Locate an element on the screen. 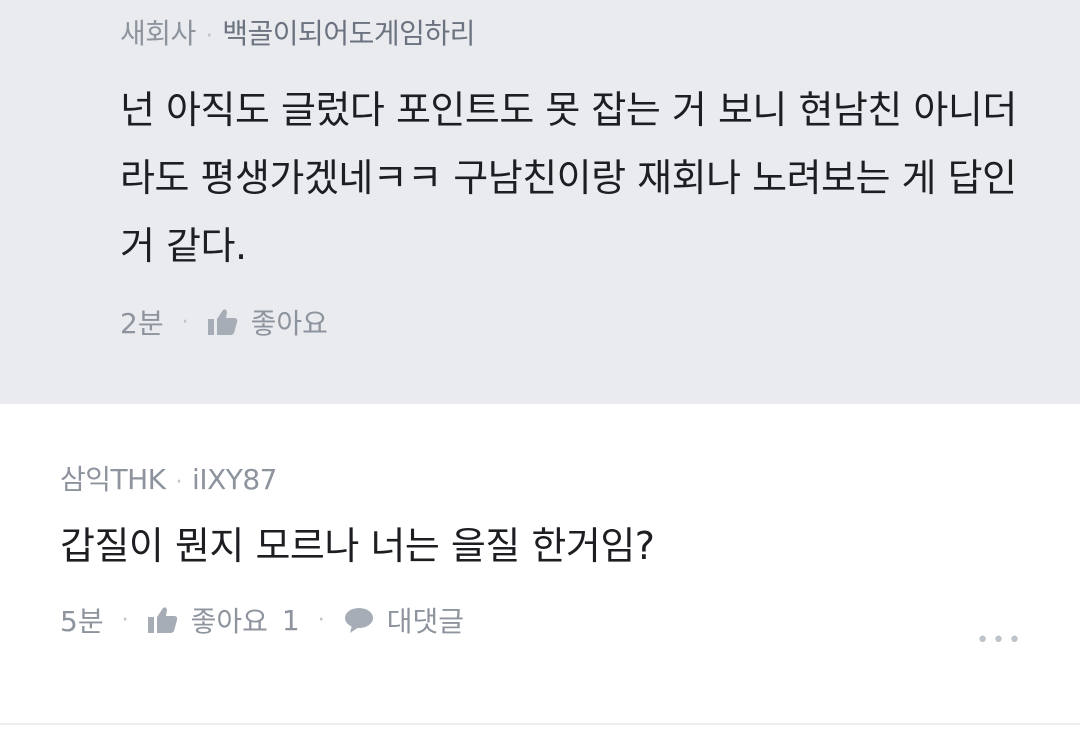 This screenshot has width=1080, height=739. author-name: iIXY87 is located at coordinates (234, 479).